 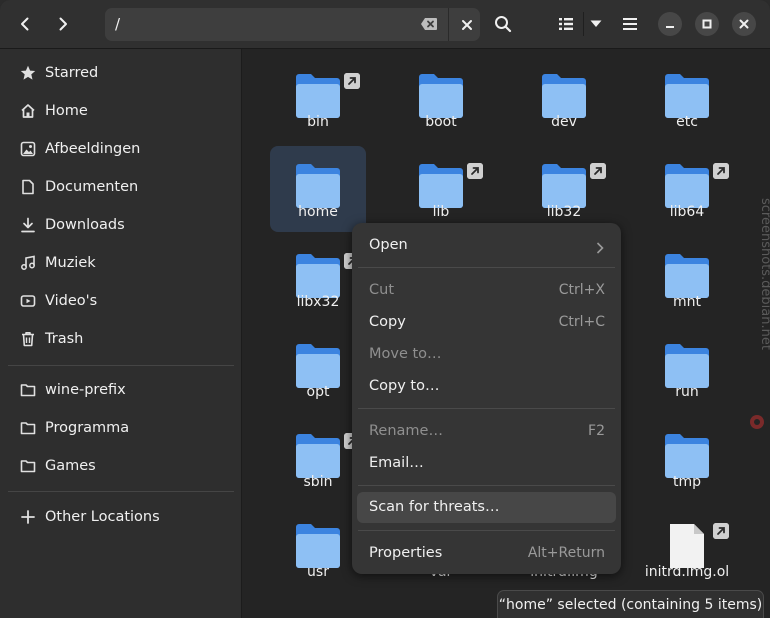 I want to click on sidebar-item-label: Documenten, so click(x=92, y=187).